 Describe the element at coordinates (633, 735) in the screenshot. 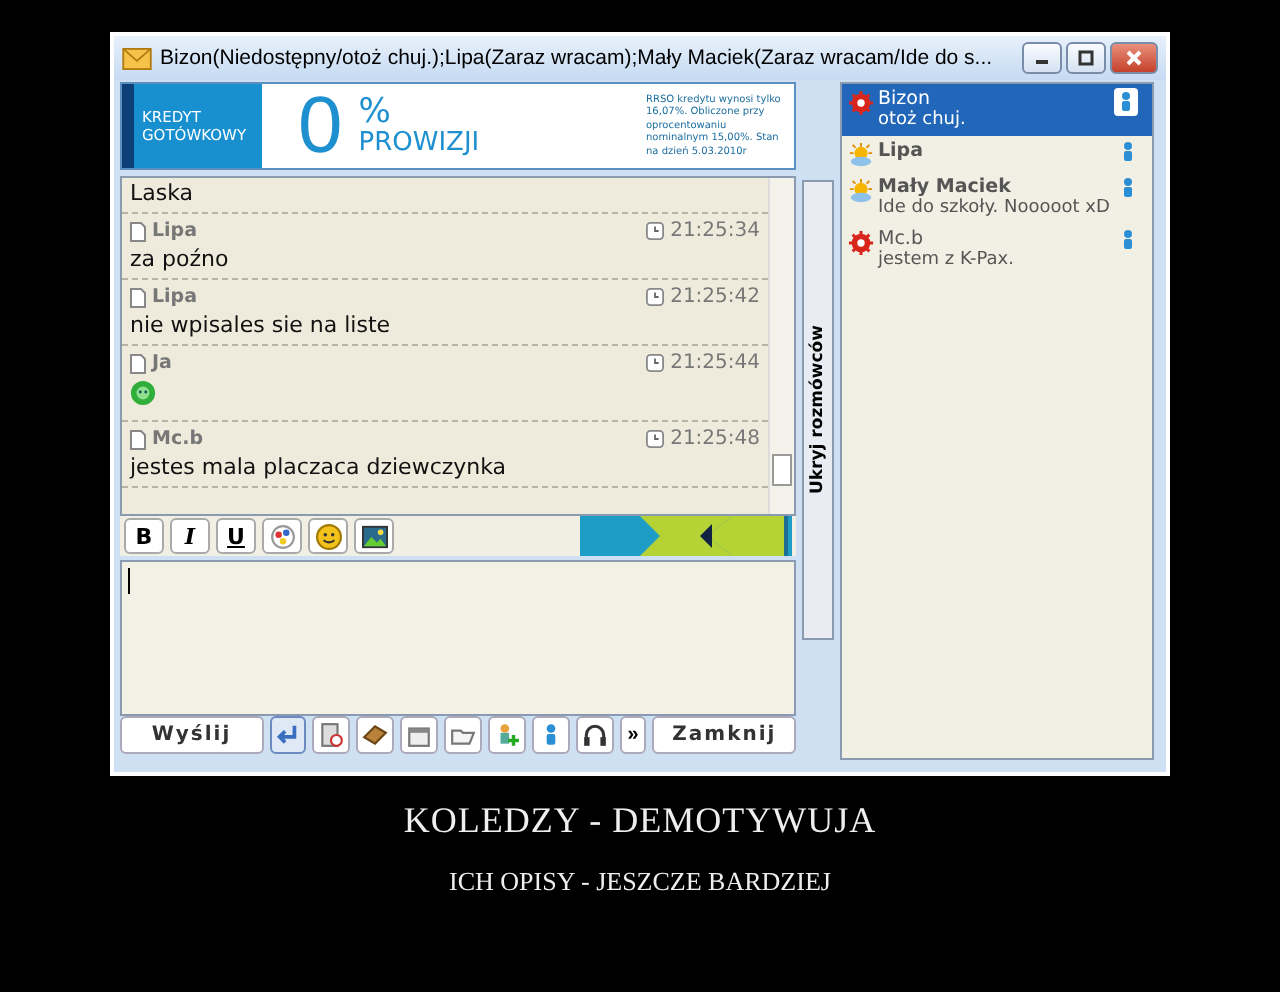

I see `more-button: »` at that location.